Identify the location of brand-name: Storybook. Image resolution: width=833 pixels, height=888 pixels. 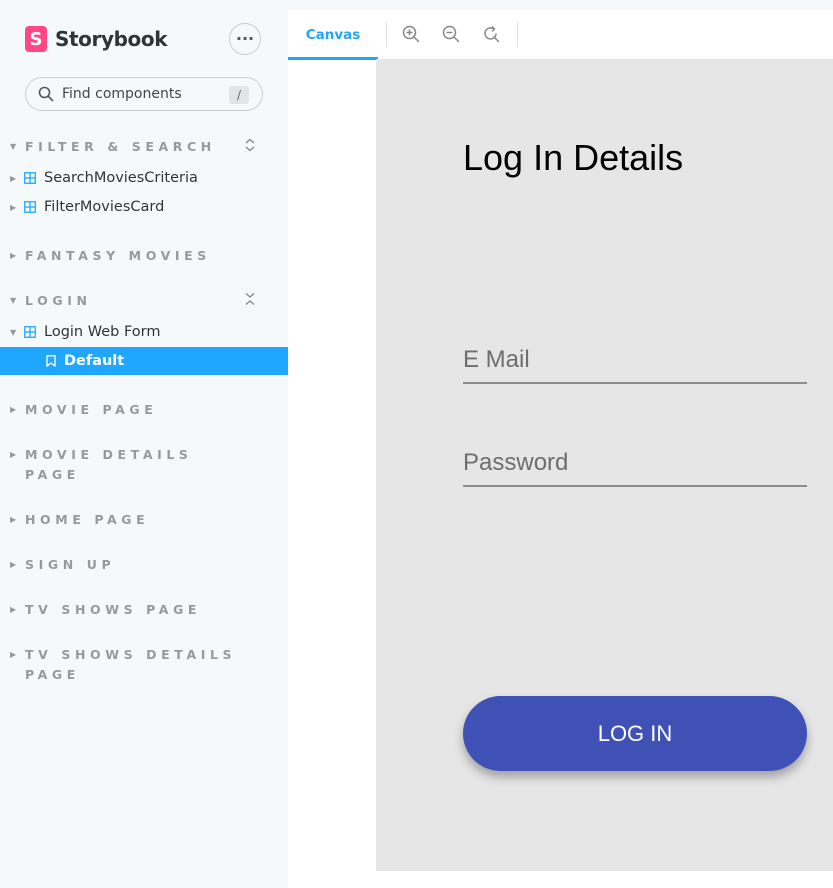
(111, 39).